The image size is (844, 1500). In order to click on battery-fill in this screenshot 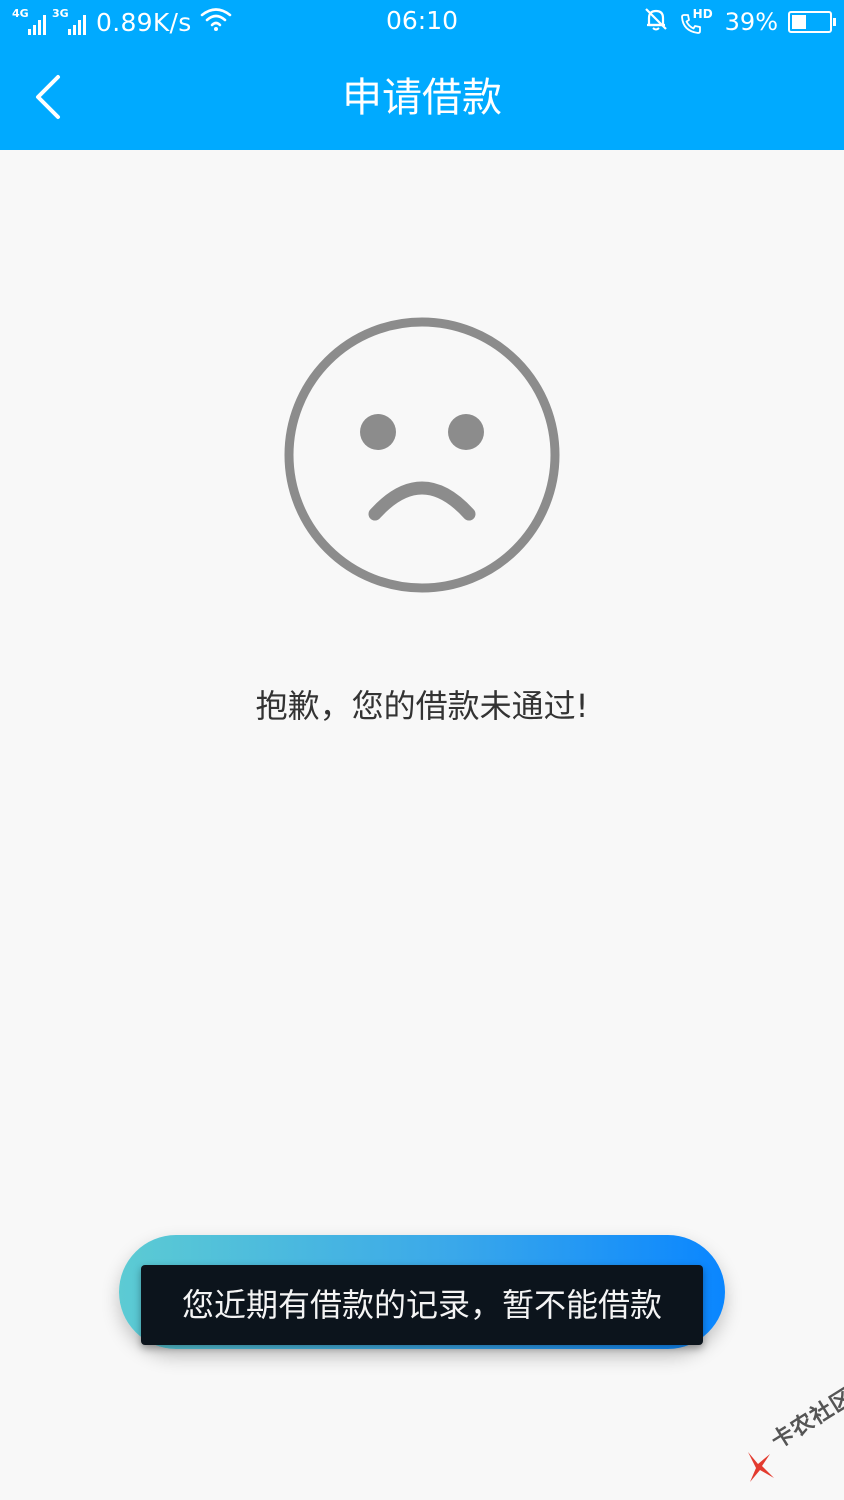, I will do `click(799, 22)`.